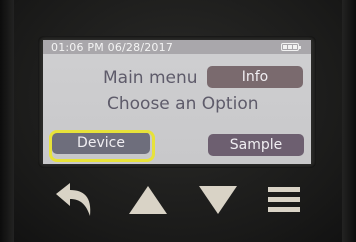 Image resolution: width=356 pixels, height=242 pixels. I want to click on sample-button: Sample, so click(256, 145).